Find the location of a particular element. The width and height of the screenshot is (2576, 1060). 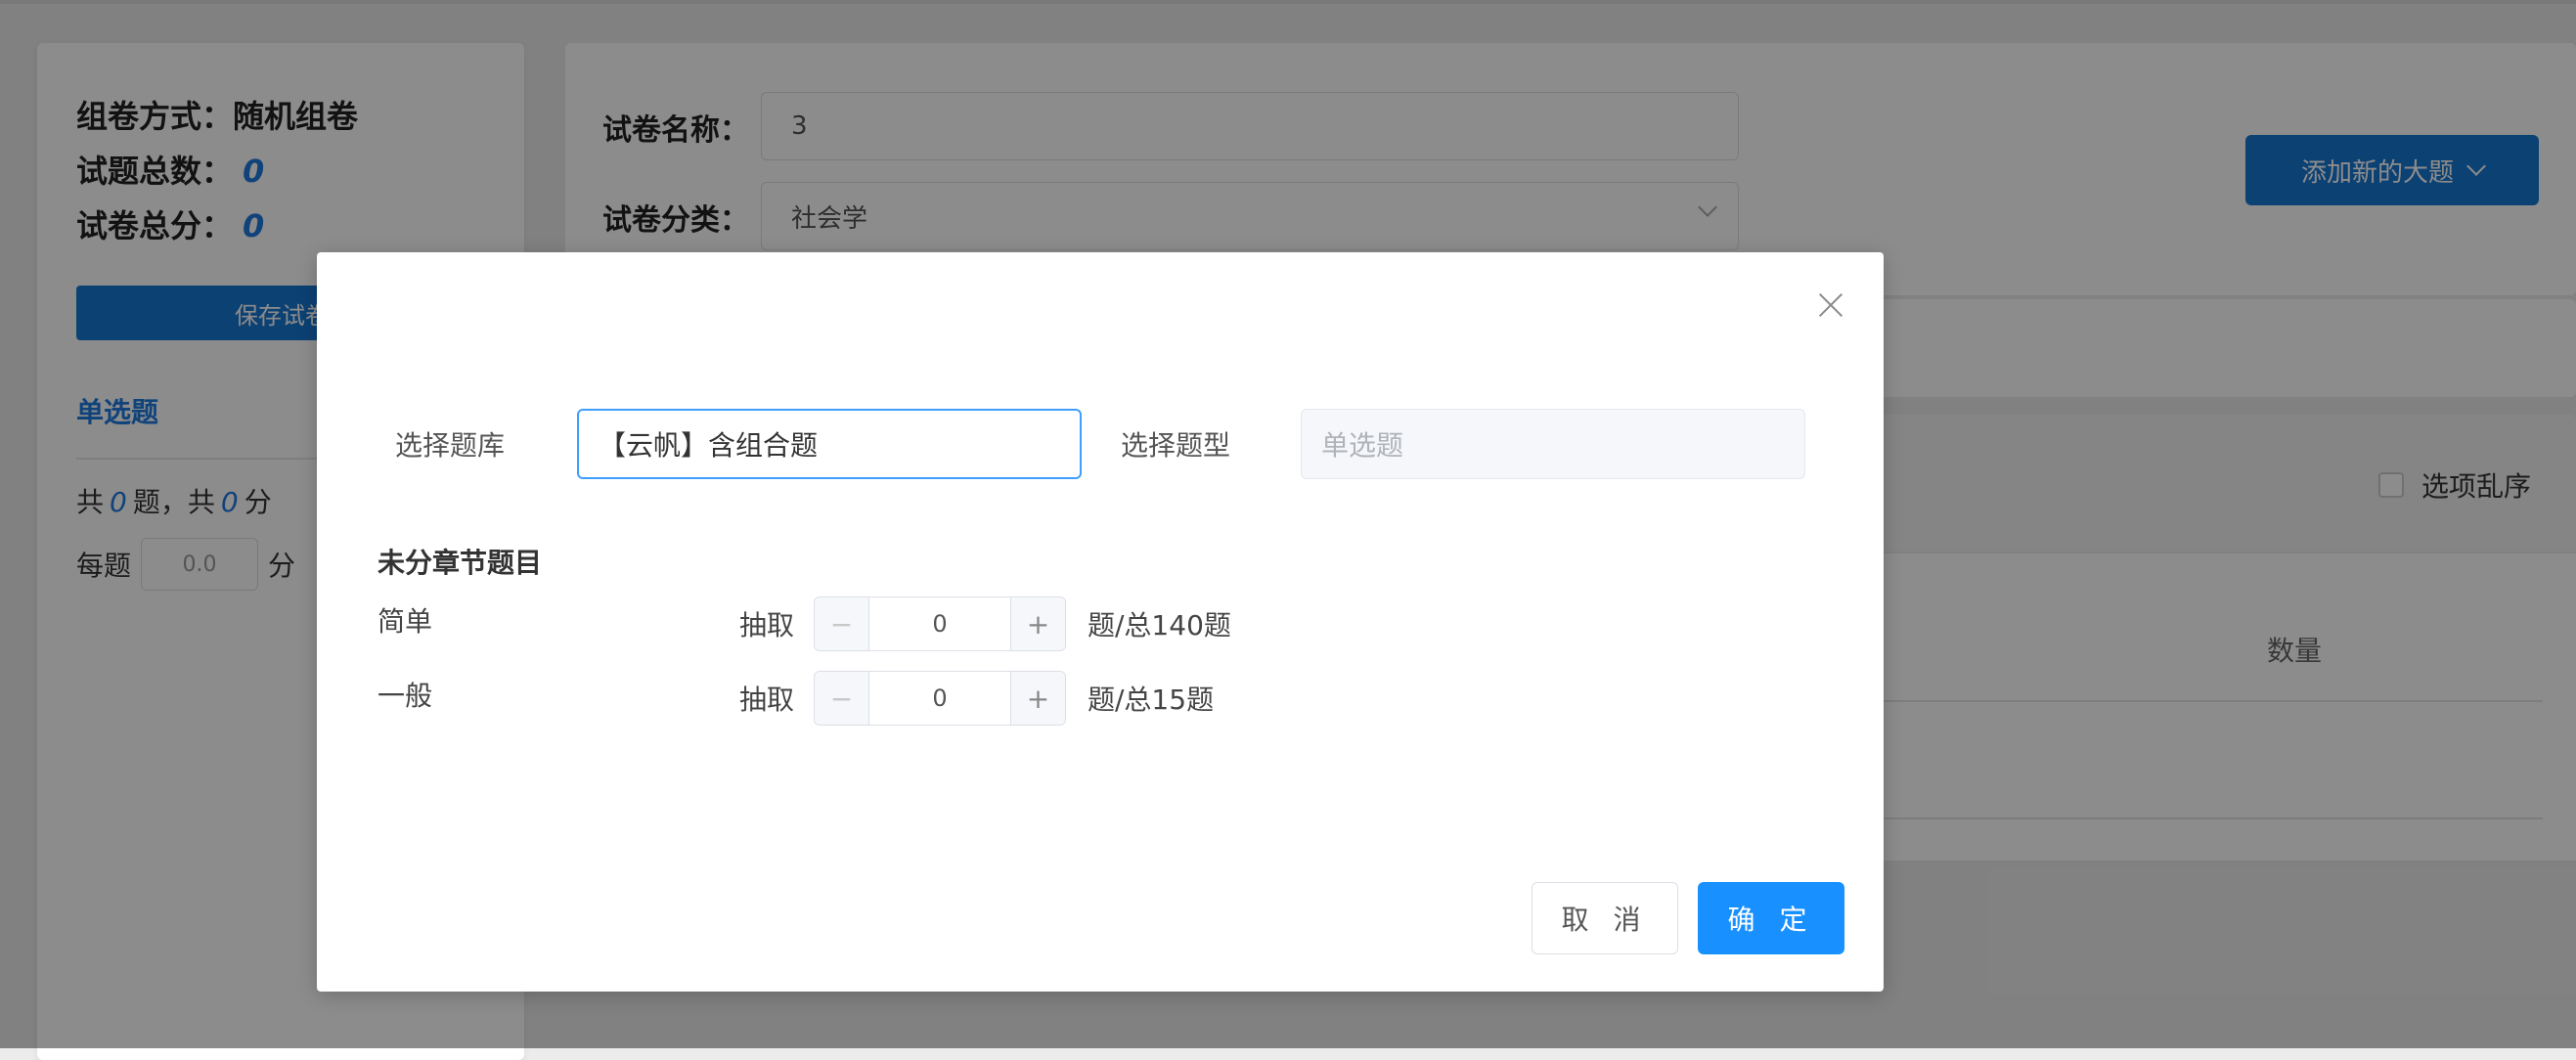

total-available: 题/总15题 is located at coordinates (1151, 700).